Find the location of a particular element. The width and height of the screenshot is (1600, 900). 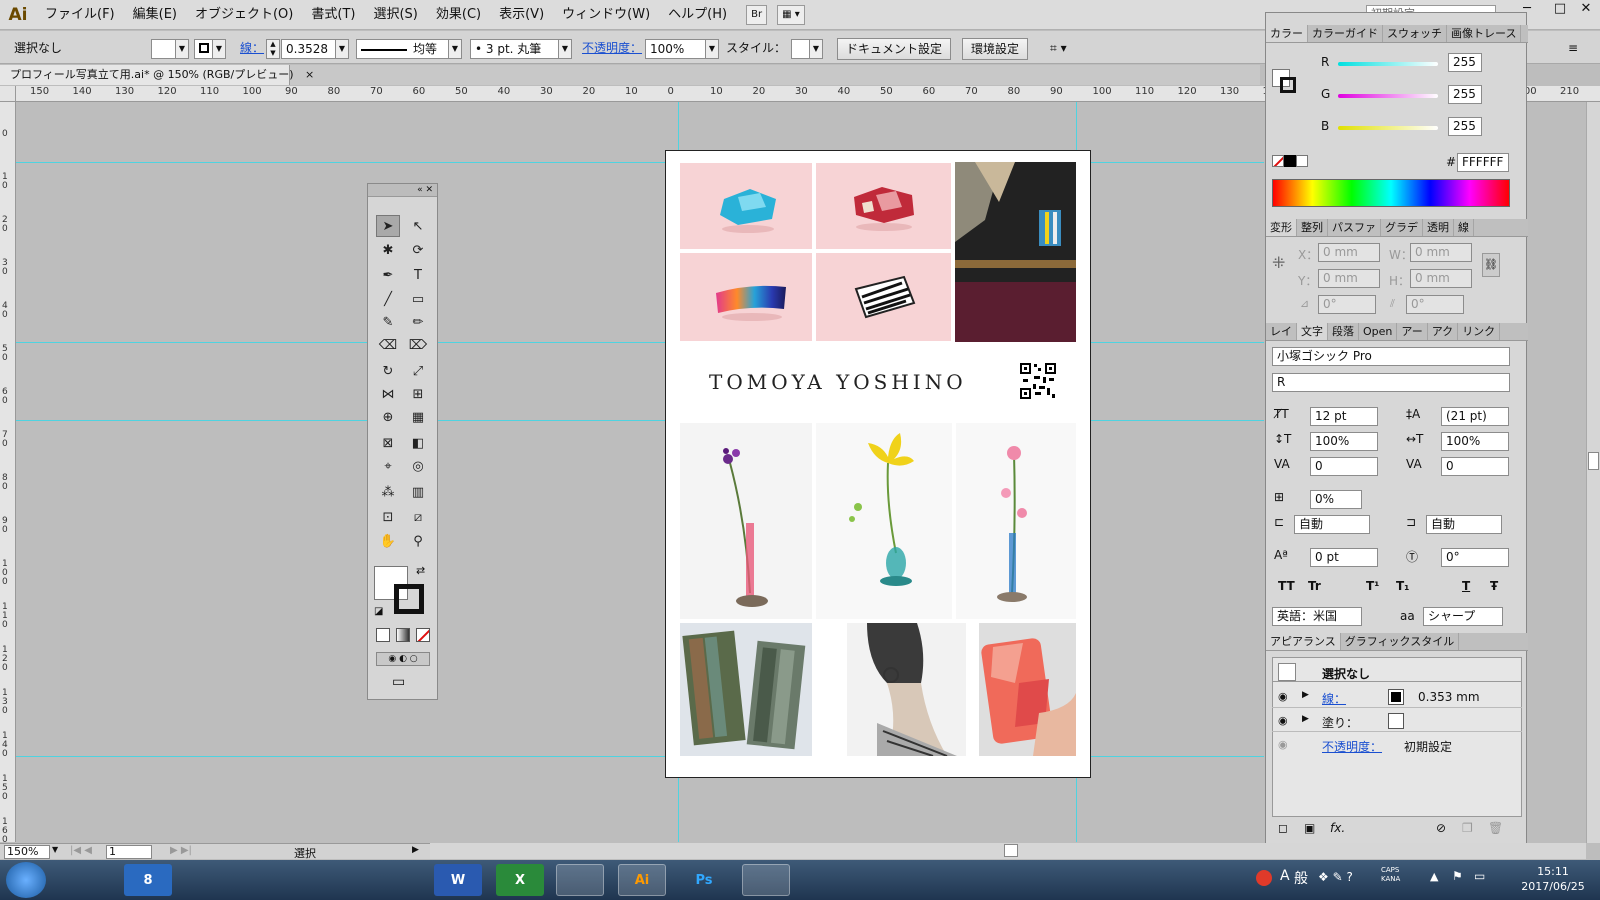

clear-appearance-icon: ⊘ is located at coordinates (1441, 828).